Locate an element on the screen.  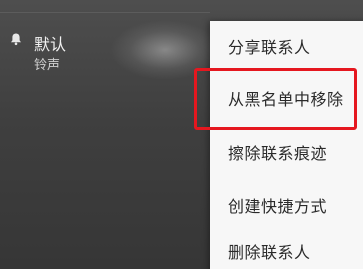
menu-item-erase-contact-traces: 擦除联系痕迹 is located at coordinates (286, 152).